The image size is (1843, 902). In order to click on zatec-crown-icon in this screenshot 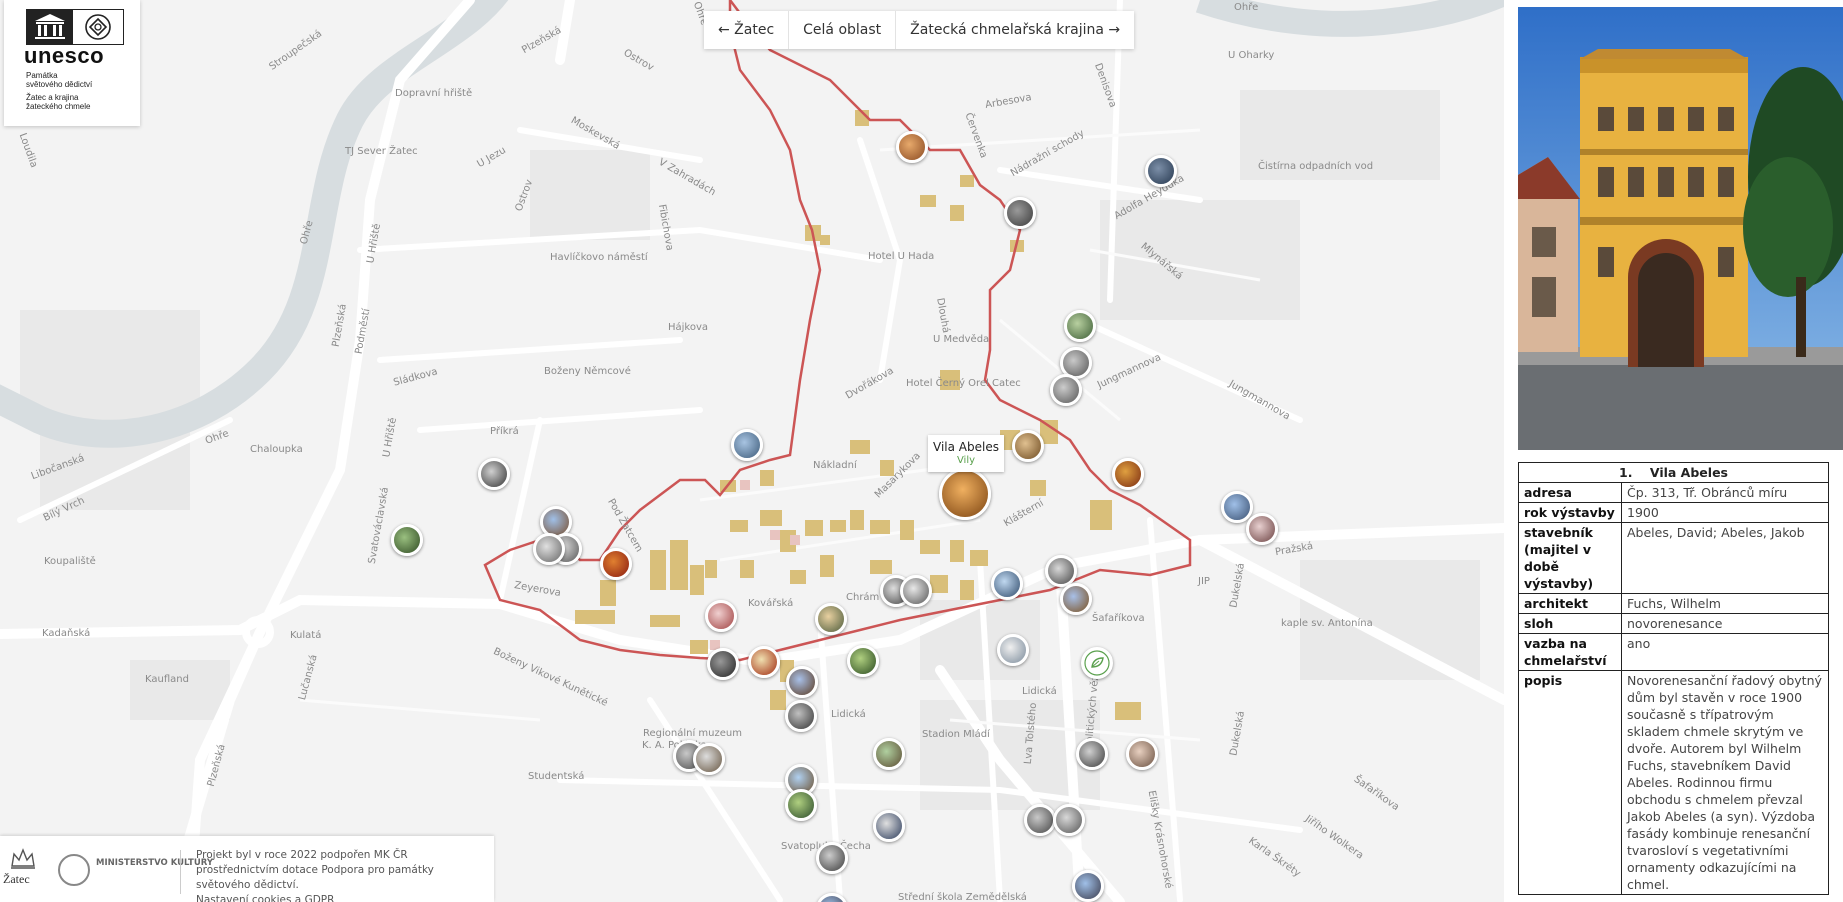, I will do `click(23, 858)`.